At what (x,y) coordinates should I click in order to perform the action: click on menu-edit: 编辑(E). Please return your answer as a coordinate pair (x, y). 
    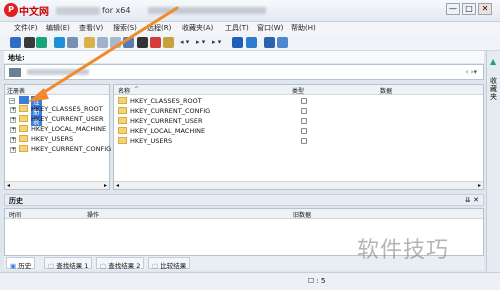
    Looking at the image, I should click on (58, 28).